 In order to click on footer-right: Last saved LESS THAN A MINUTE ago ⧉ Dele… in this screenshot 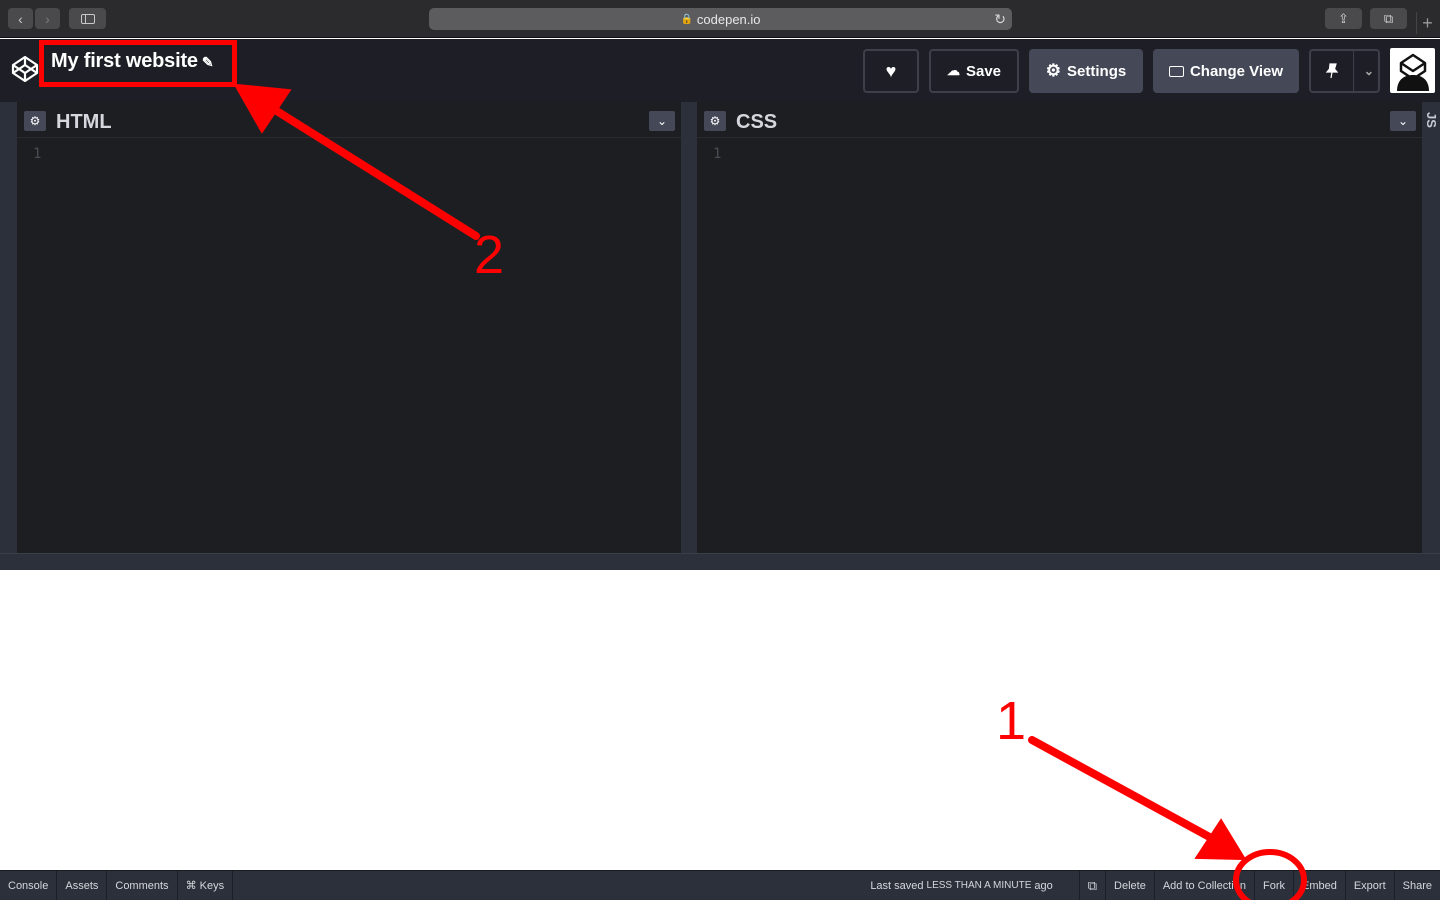, I will do `click(1155, 885)`.